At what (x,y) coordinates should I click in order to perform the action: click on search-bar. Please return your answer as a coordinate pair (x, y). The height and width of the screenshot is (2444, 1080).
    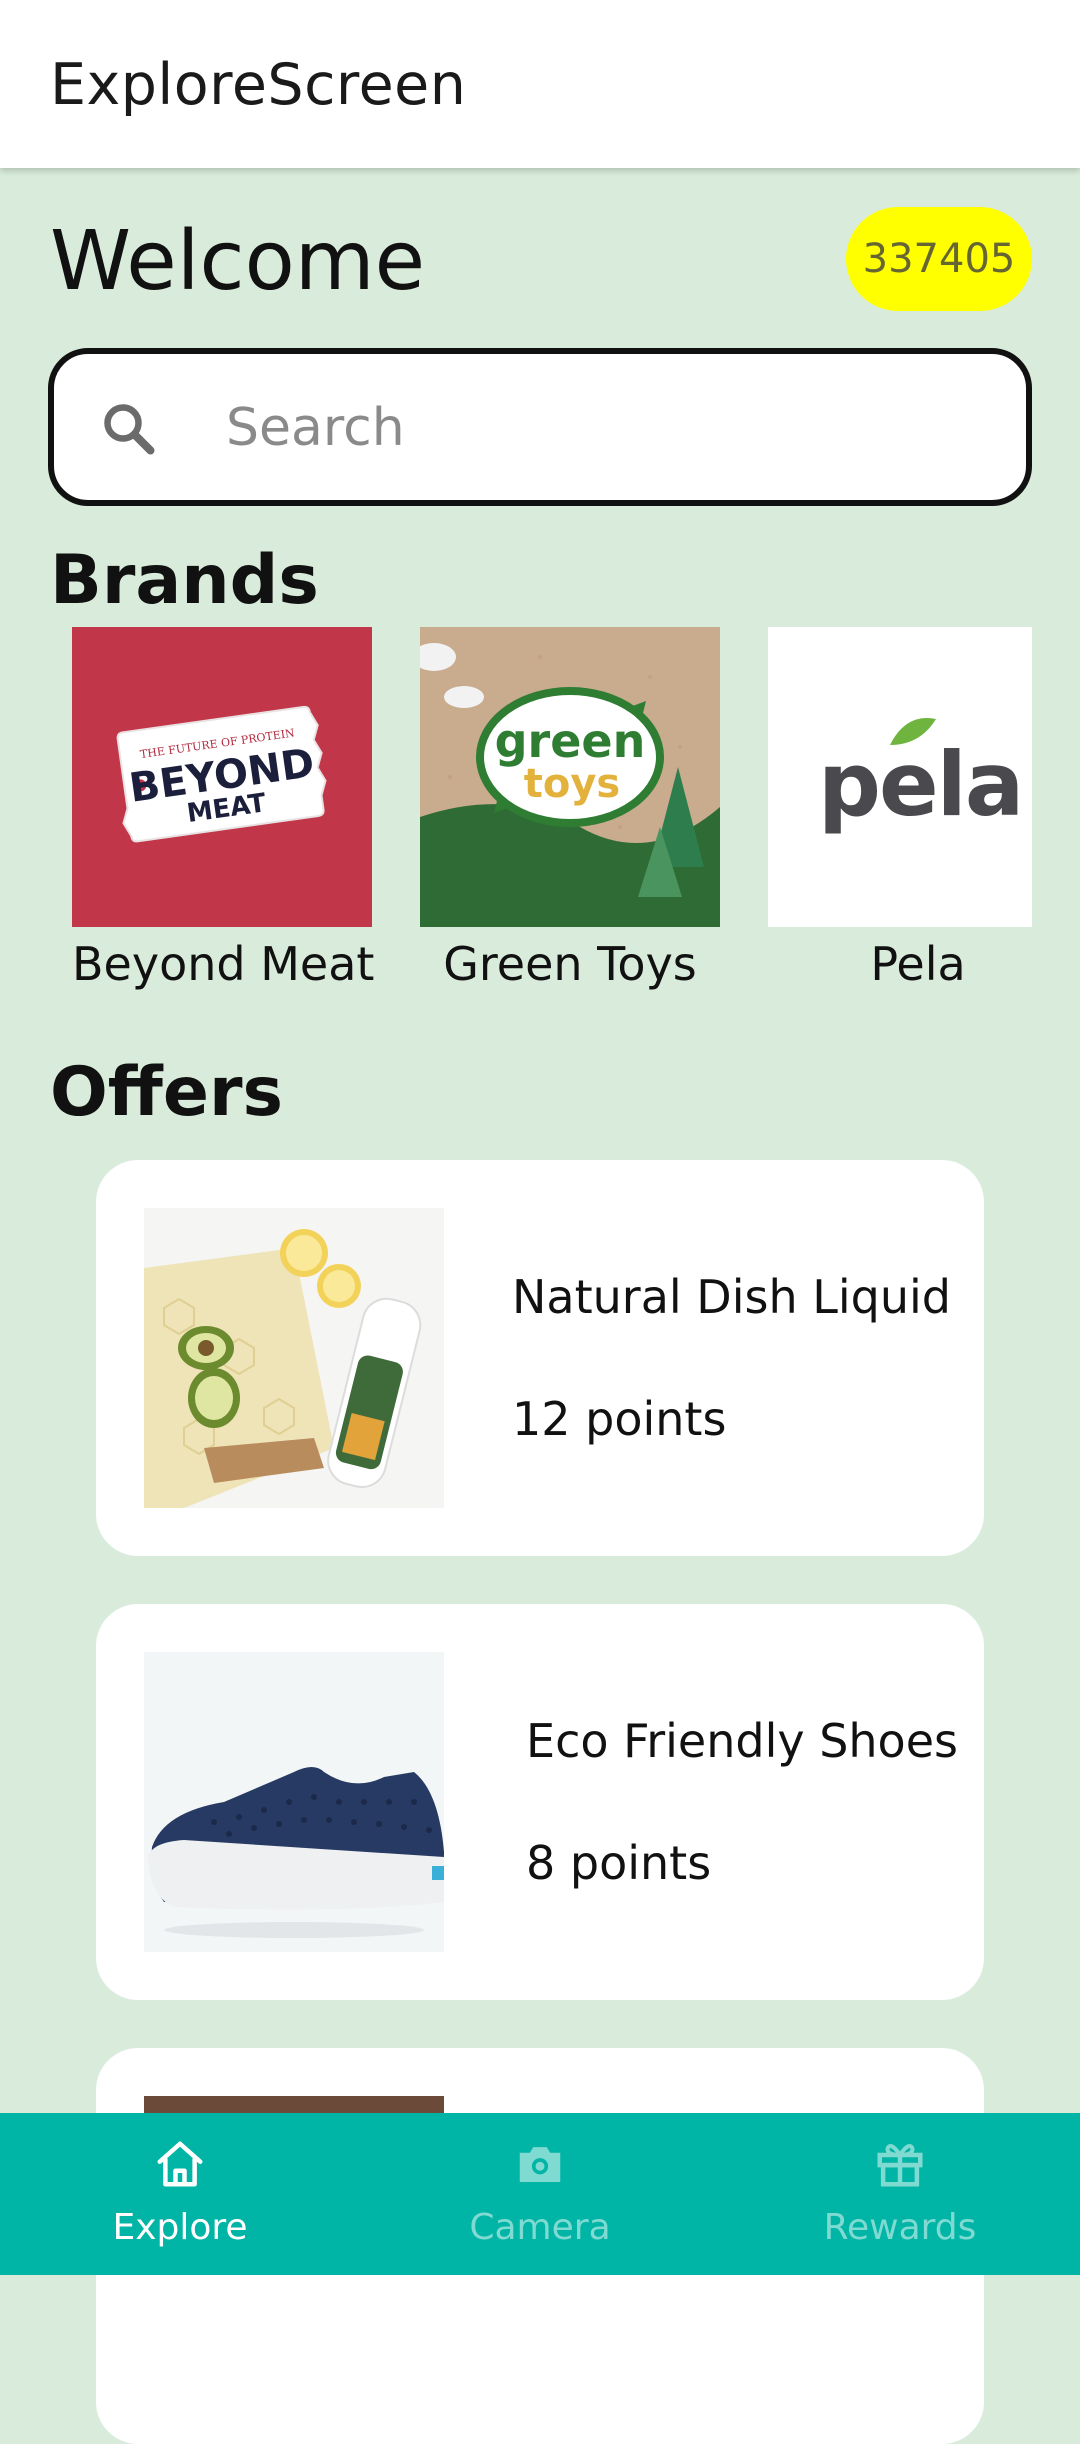
    Looking at the image, I should click on (540, 427).